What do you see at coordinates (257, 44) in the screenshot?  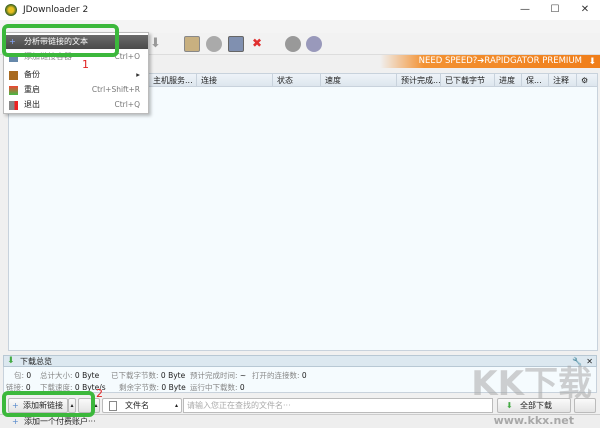 I see `clear-icon: ✖` at bounding box center [257, 44].